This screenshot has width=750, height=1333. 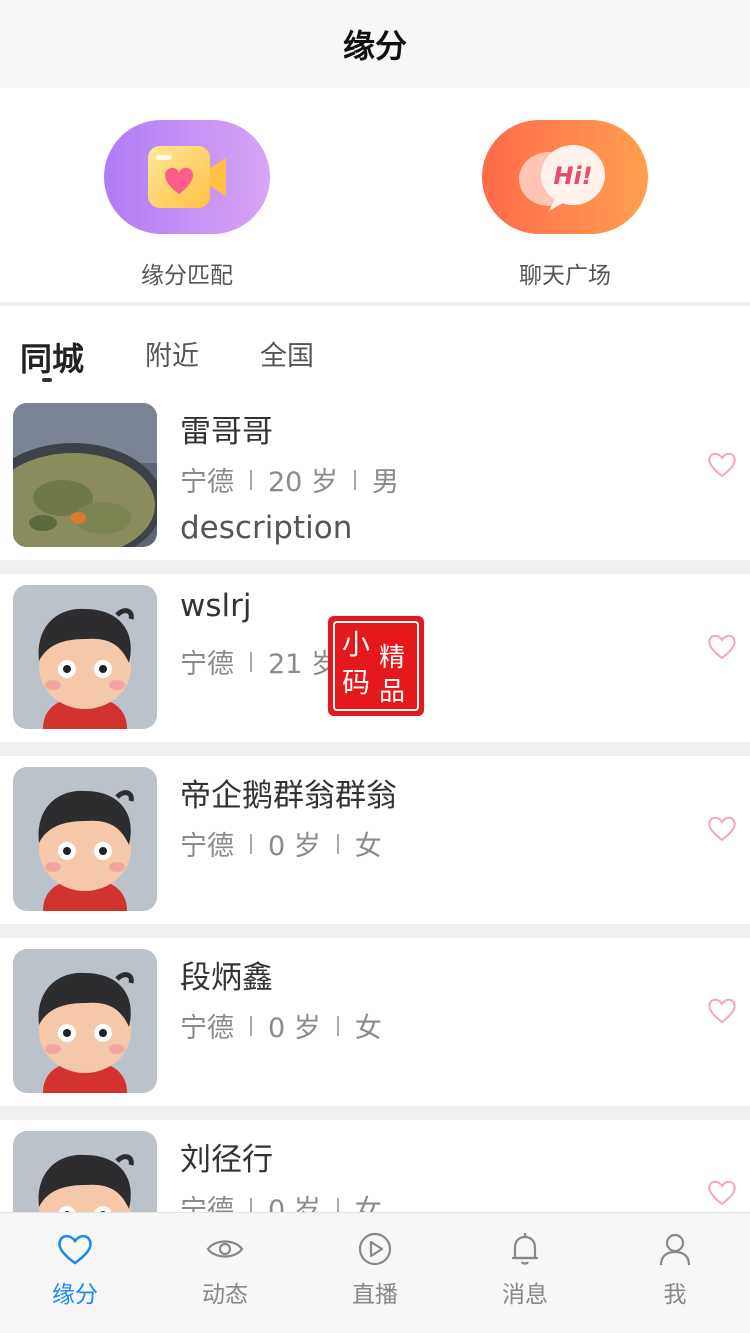 I want to click on user-card: 帝企鹅群翁群翁 宁德 0 岁 女, so click(x=375, y=840).